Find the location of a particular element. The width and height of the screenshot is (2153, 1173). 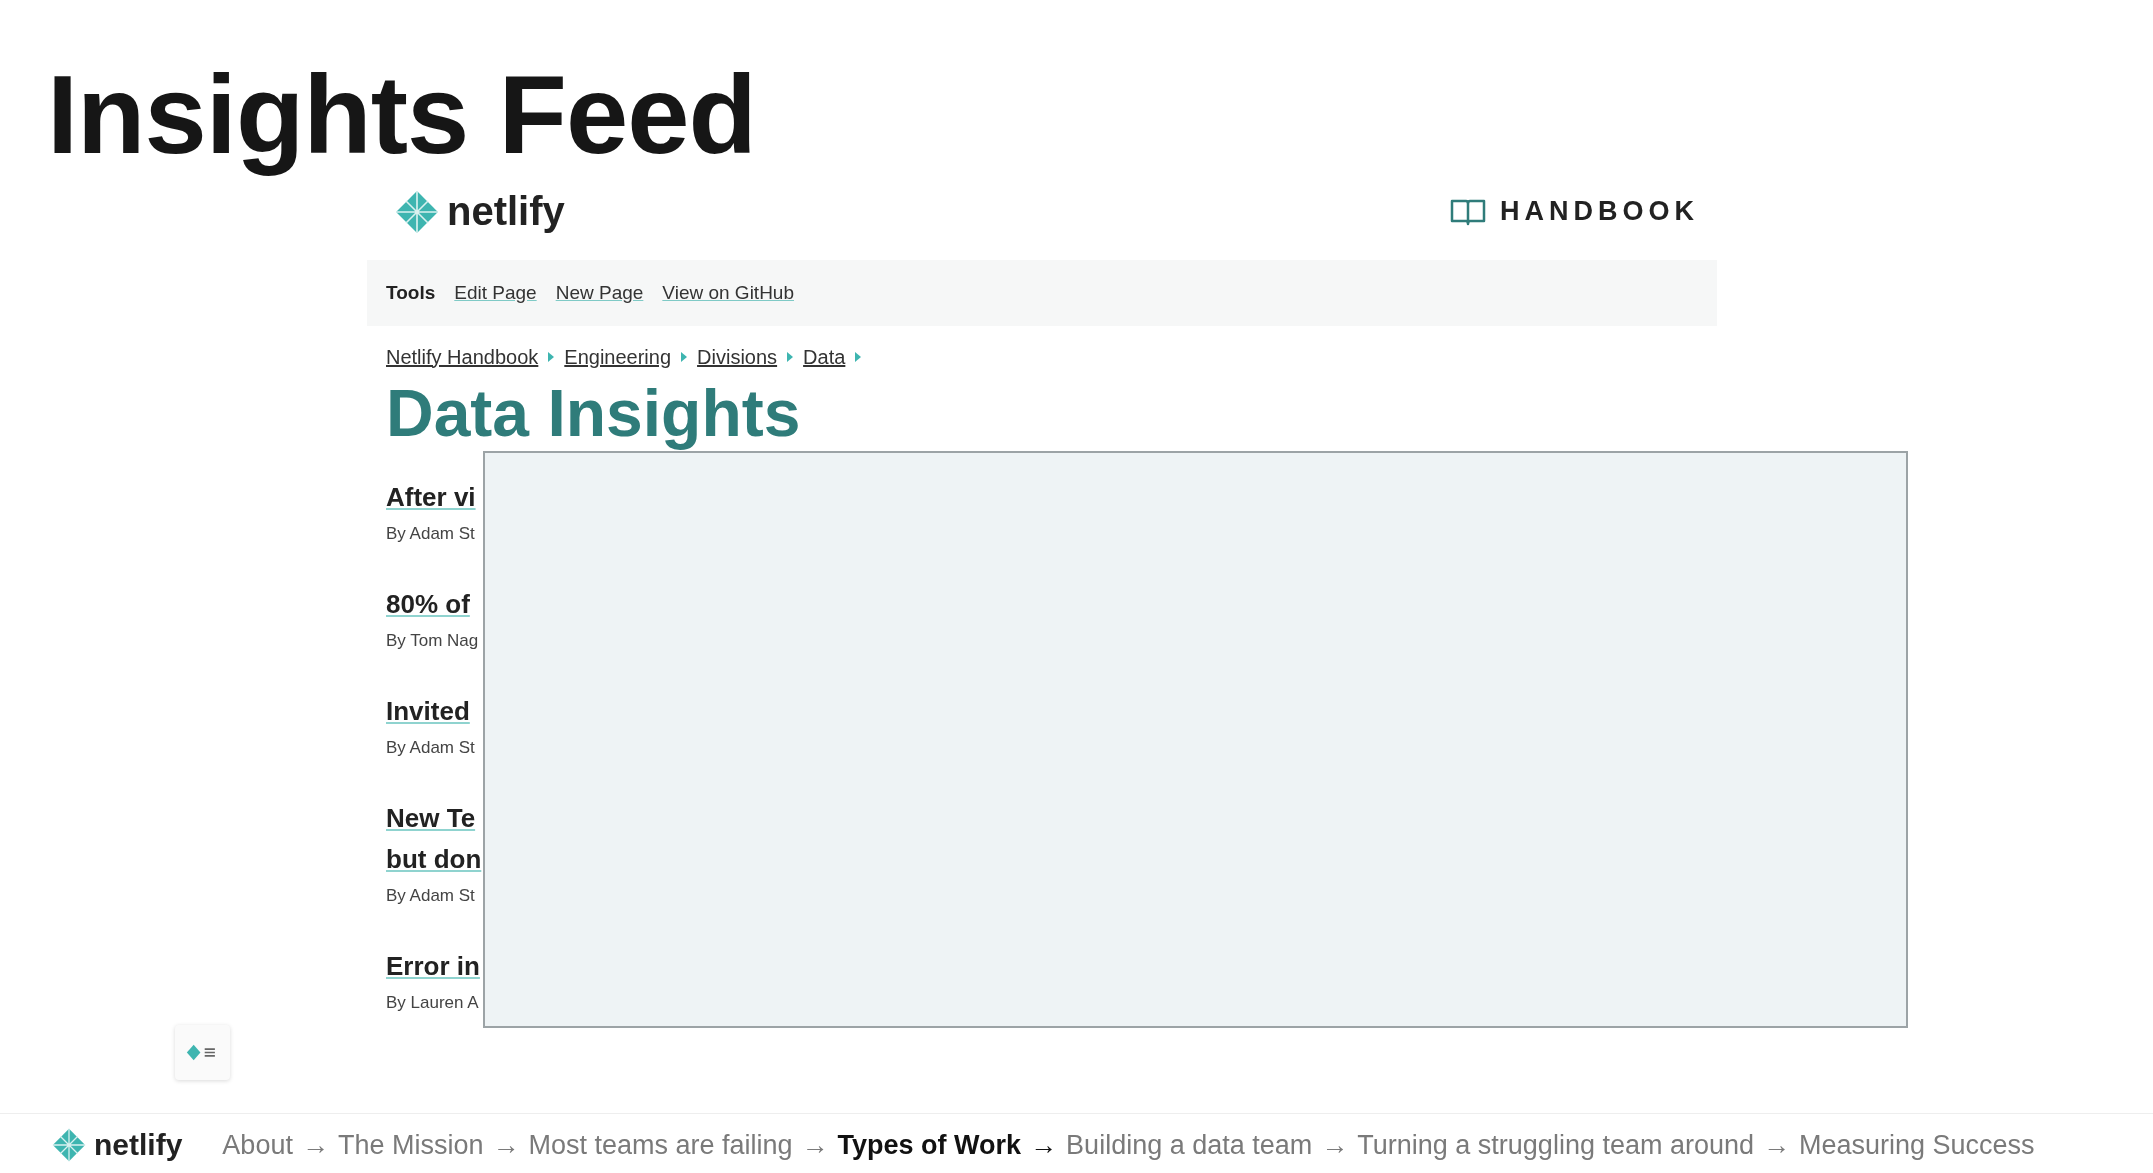

nav-link: Types of Work is located at coordinates (929, 1145).